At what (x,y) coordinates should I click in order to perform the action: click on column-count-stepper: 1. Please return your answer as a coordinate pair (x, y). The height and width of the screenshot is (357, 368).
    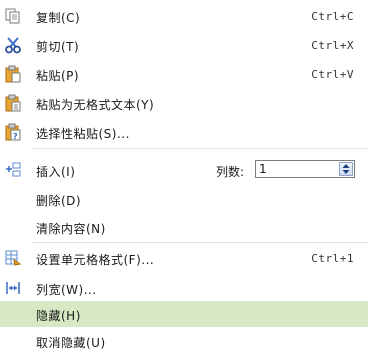
    Looking at the image, I should click on (305, 169).